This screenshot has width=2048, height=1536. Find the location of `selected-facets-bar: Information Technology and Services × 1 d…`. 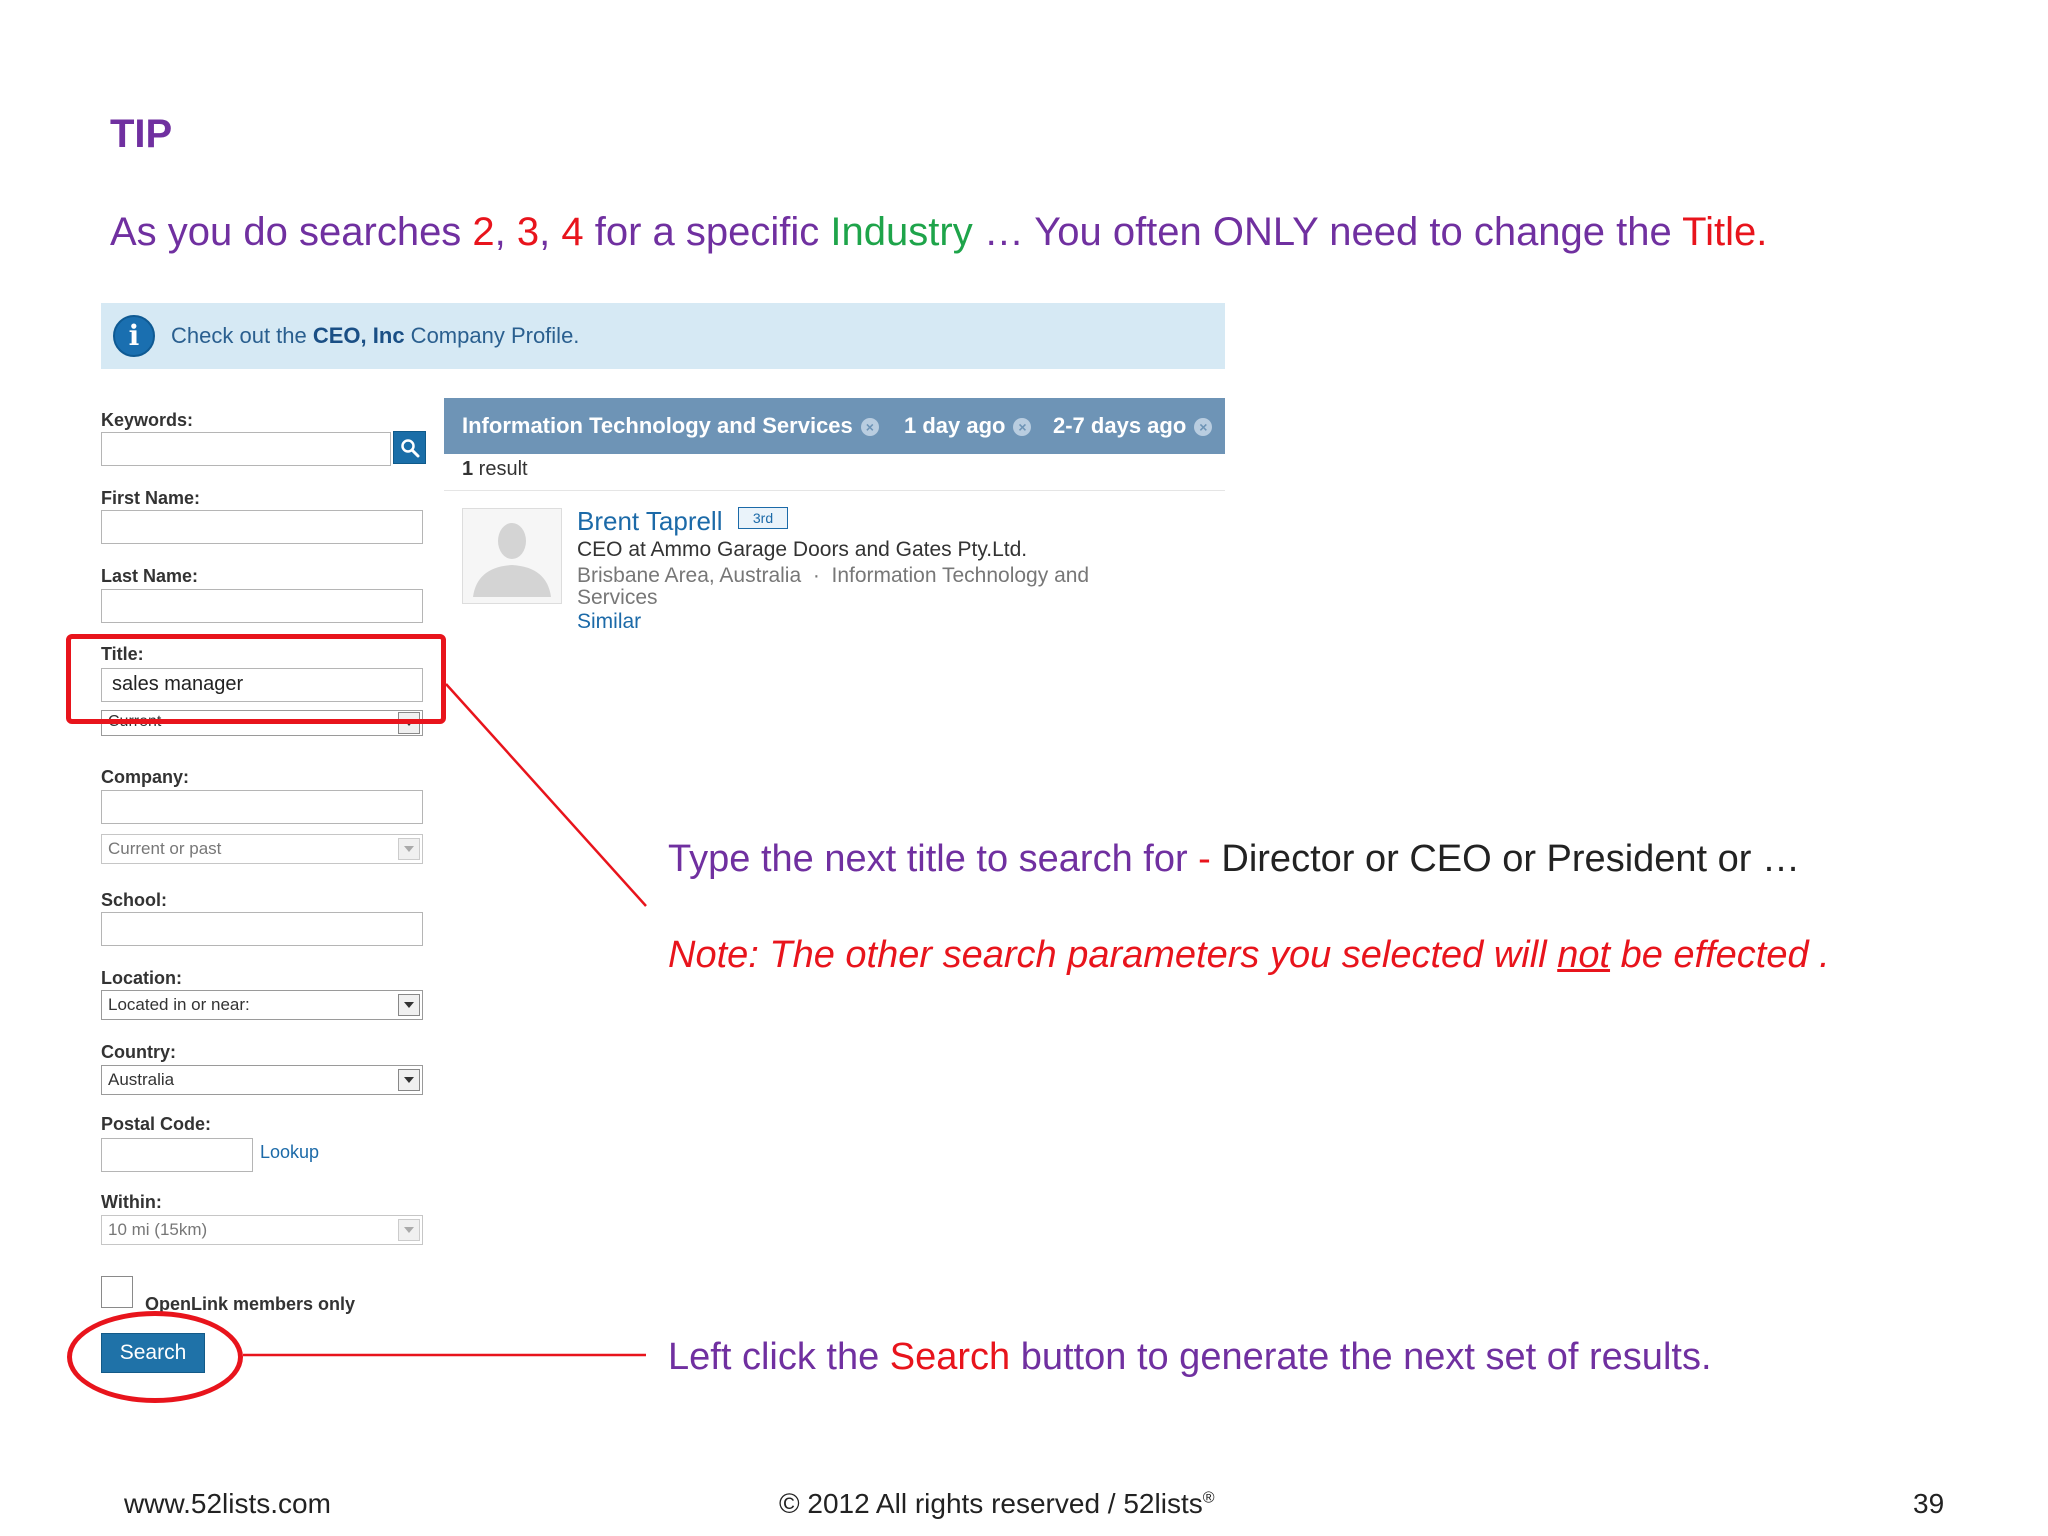

selected-facets-bar: Information Technology and Services × 1 d… is located at coordinates (834, 426).